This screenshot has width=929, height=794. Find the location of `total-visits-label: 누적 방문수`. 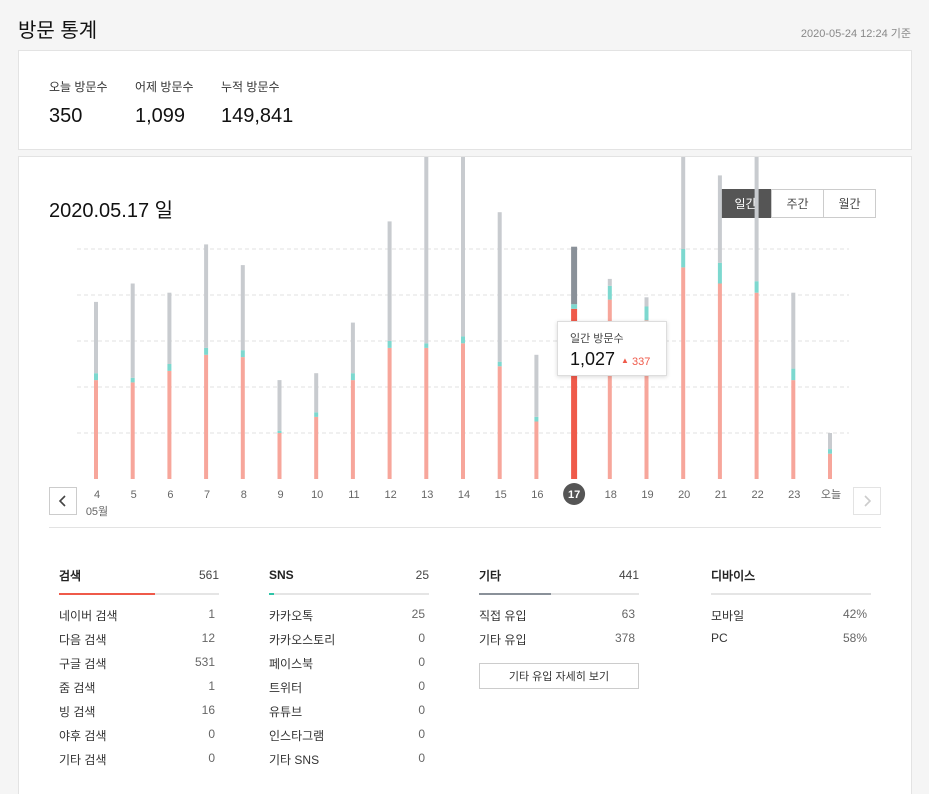

total-visits-label: 누적 방문수 is located at coordinates (250, 87).